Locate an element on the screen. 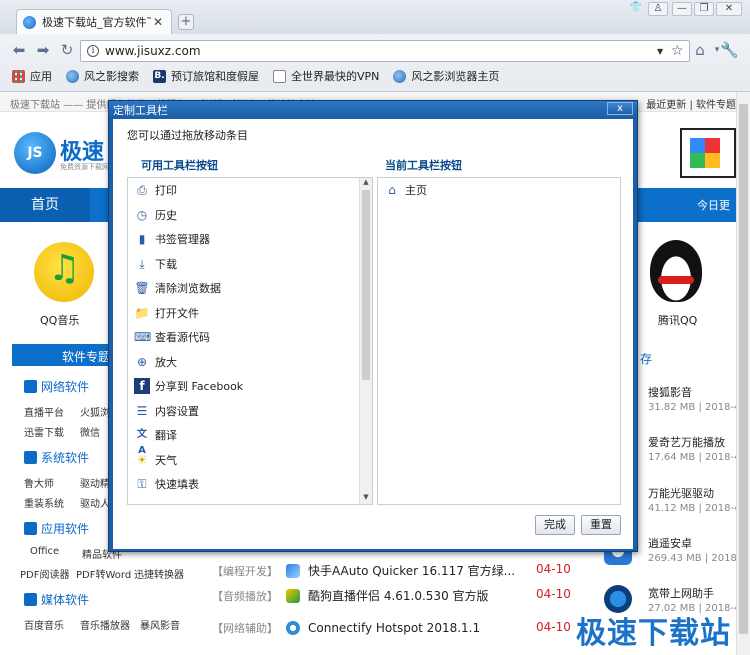 Image resolution: width=750 pixels, height=655 pixels. available-list-scrollbar: ▲ ▼ is located at coordinates (365, 341).